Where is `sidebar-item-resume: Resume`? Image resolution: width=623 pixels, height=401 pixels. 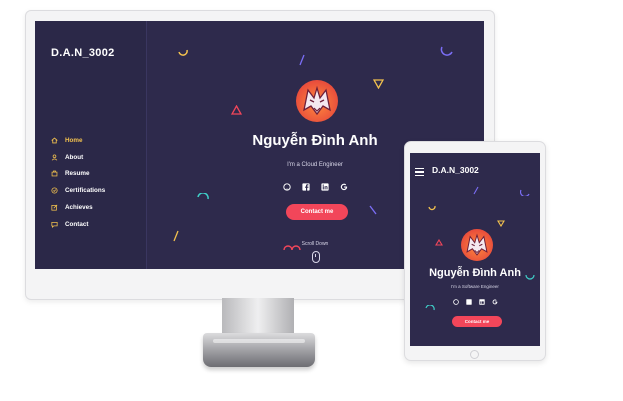
sidebar-item-resume: Resume is located at coordinates (78, 174).